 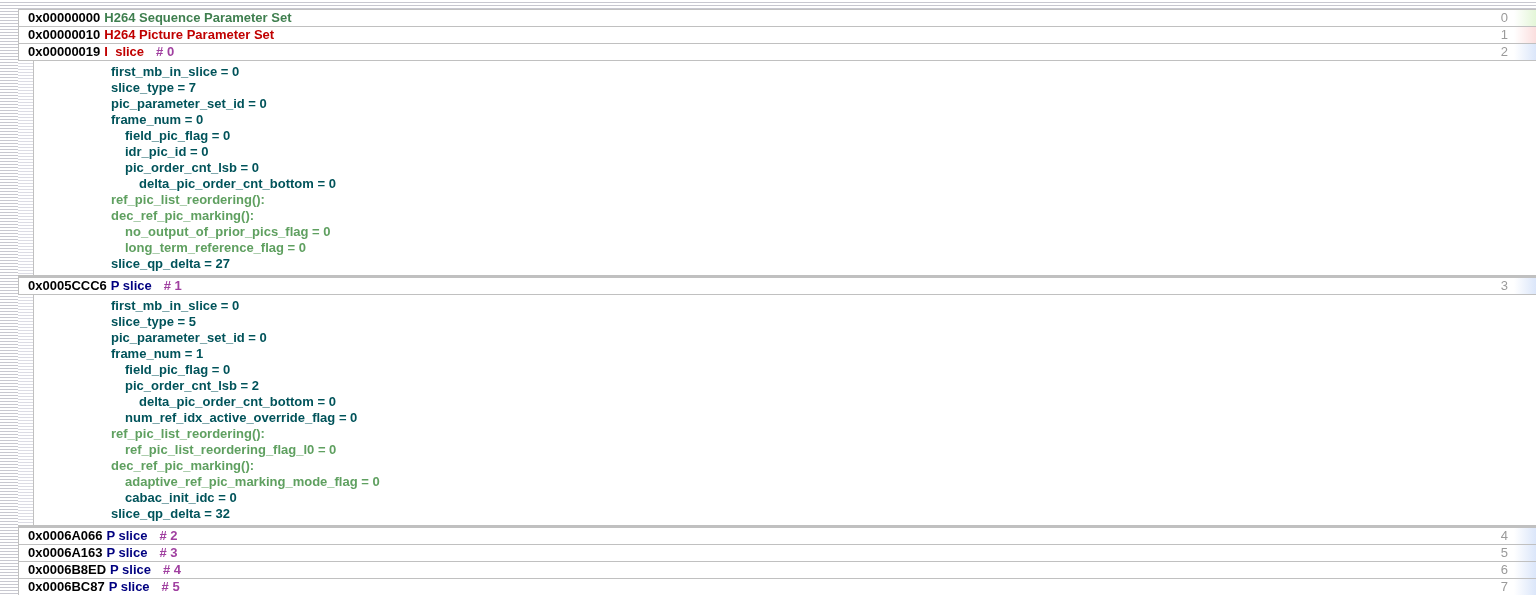 I want to click on field-line: slice_type = 5, so click(x=154, y=322).